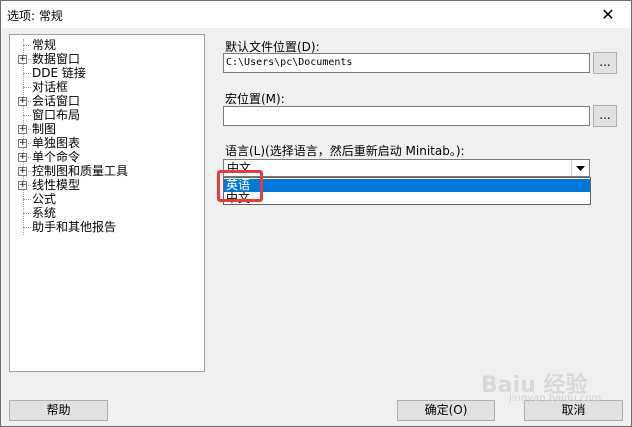 The image size is (632, 427). Describe the element at coordinates (105, 213) in the screenshot. I see `tree-item: 系统` at that location.